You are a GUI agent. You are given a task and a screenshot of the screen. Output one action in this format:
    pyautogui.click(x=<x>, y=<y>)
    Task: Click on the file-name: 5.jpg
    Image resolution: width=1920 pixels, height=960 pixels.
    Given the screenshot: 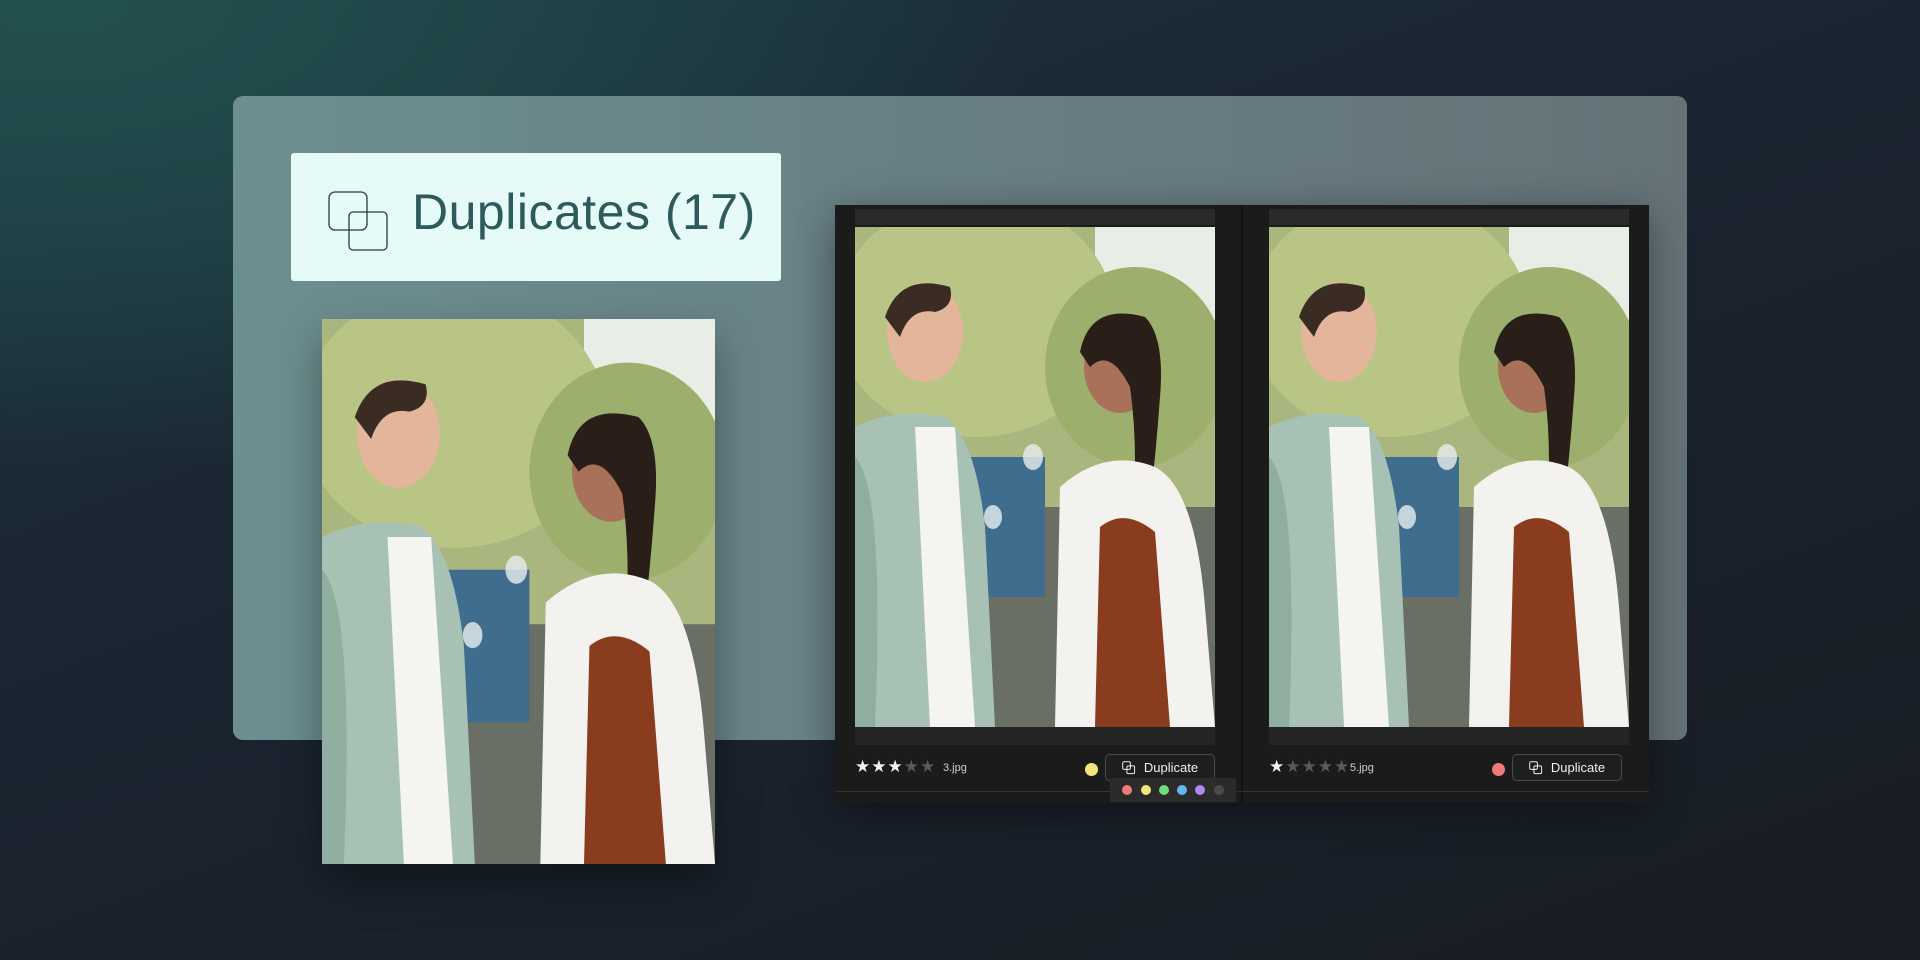 What is the action you would take?
    pyautogui.click(x=1362, y=768)
    